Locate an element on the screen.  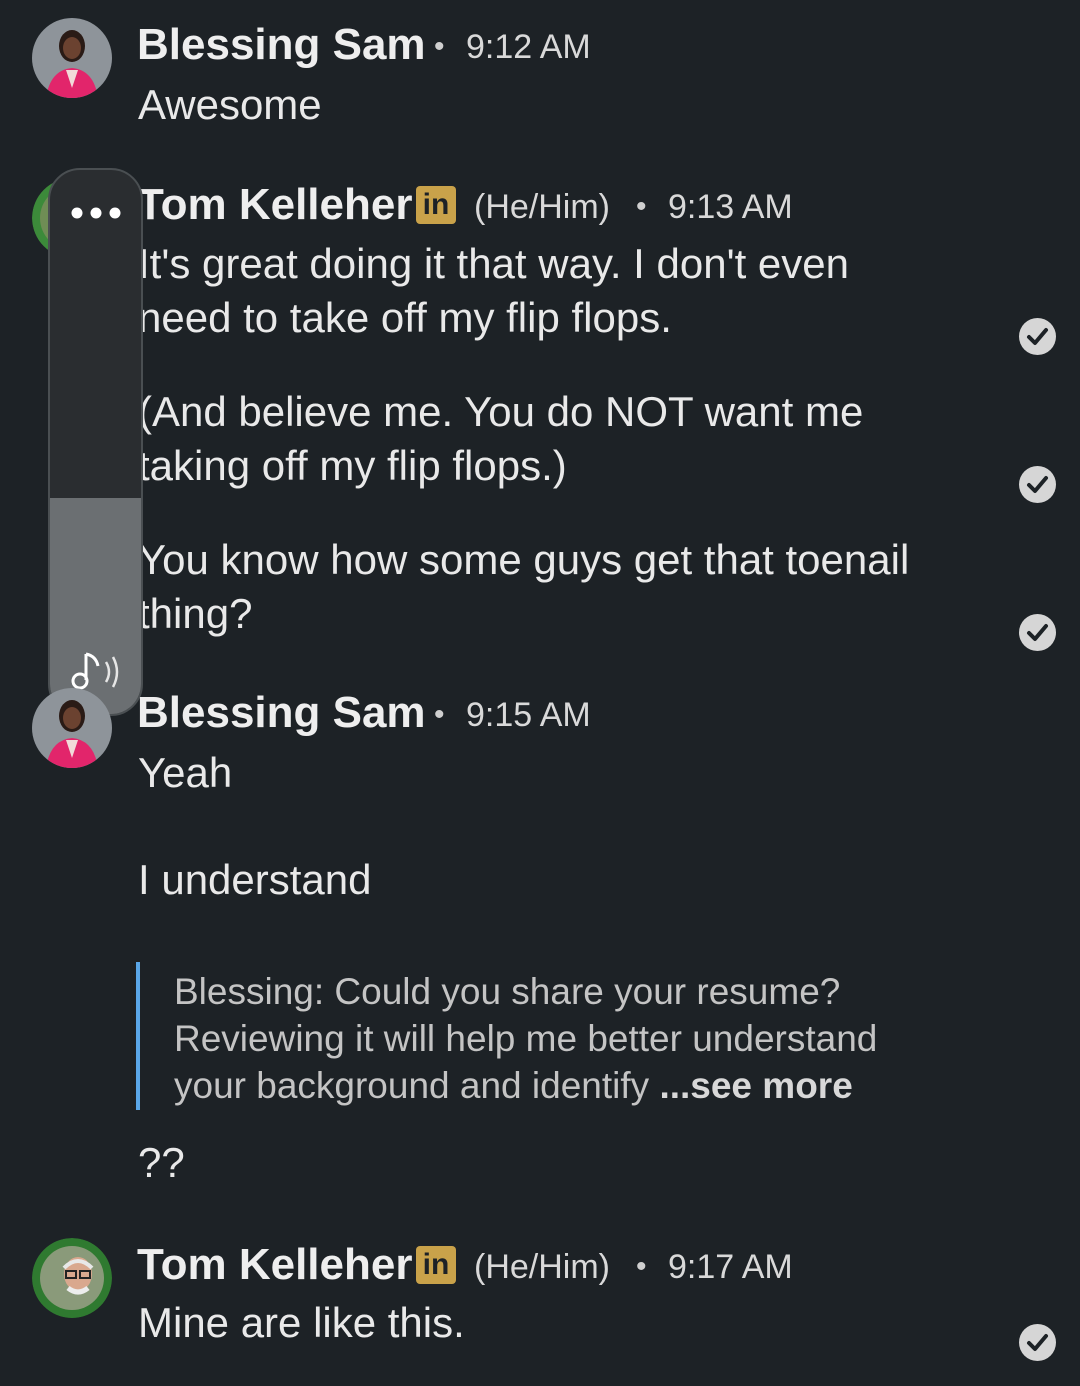
message-text: need to take off my flip flops. is located at coordinates (405, 317).